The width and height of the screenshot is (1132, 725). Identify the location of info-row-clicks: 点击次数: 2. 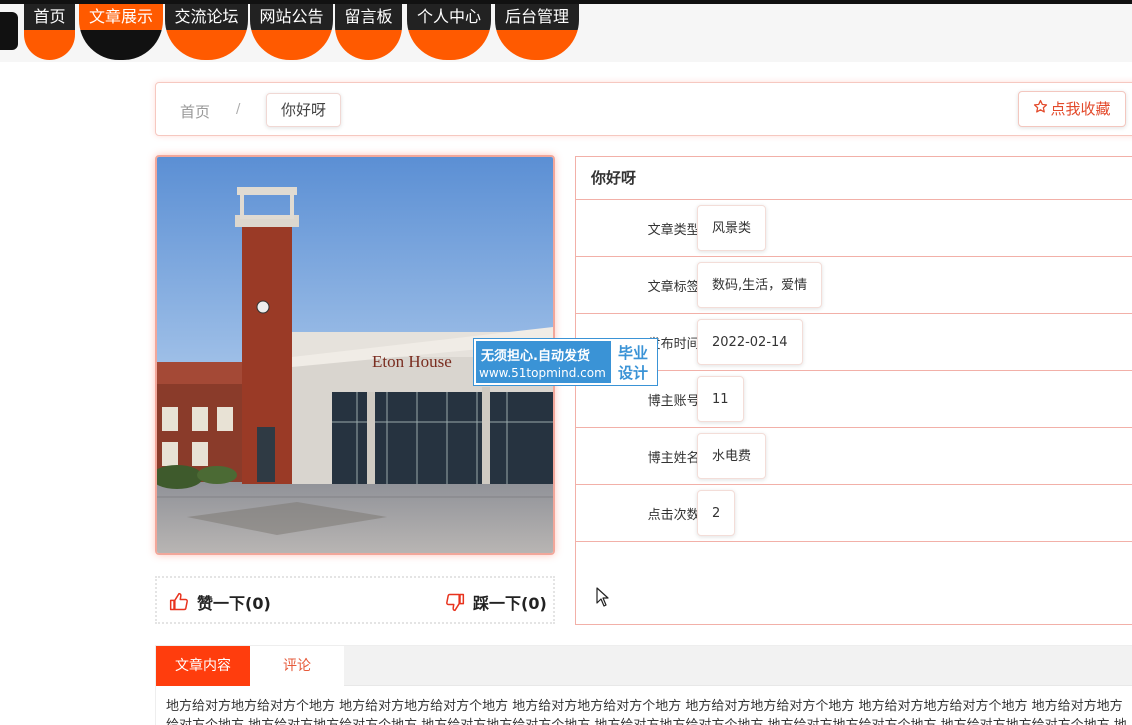
(854, 513).